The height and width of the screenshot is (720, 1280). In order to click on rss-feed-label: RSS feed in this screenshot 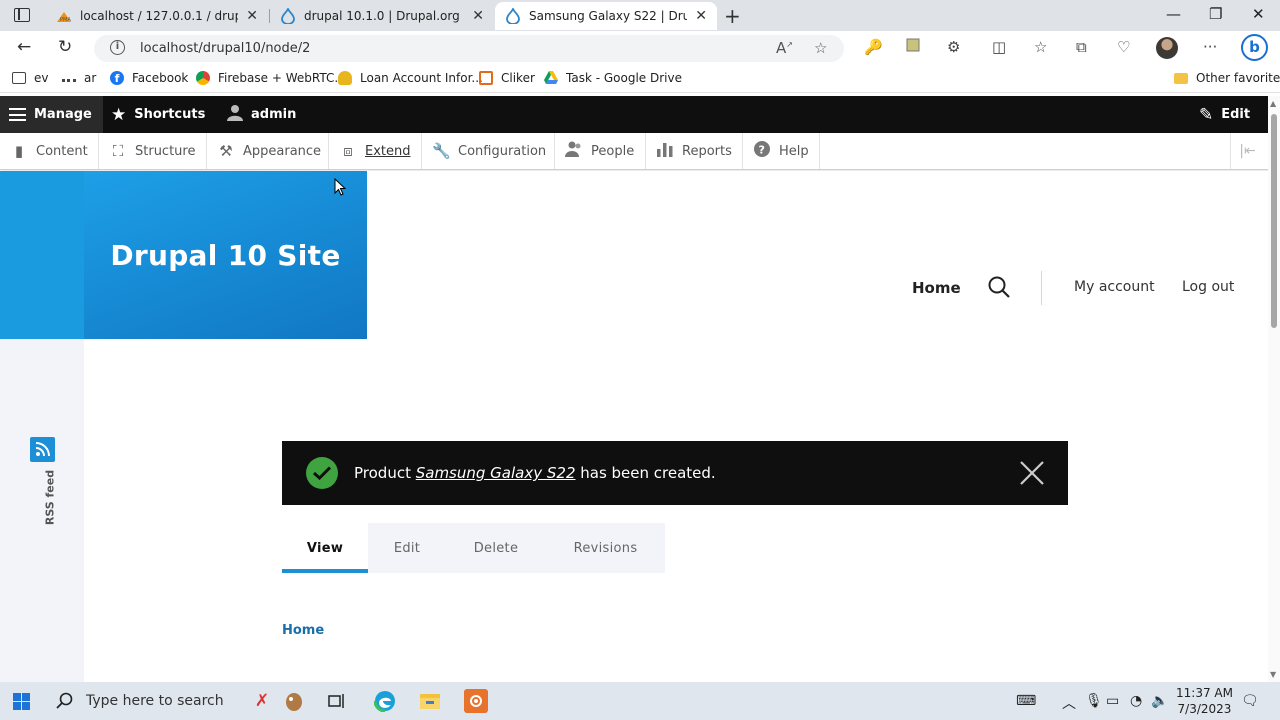, I will do `click(50, 498)`.